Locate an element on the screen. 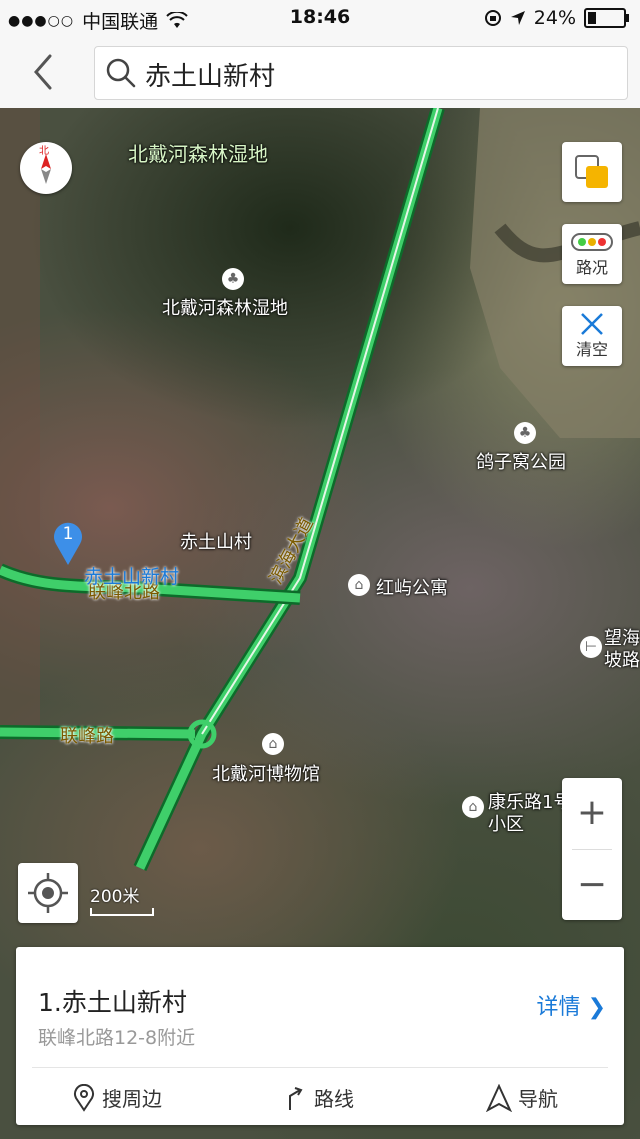  route-label: 路线 is located at coordinates (334, 1099).